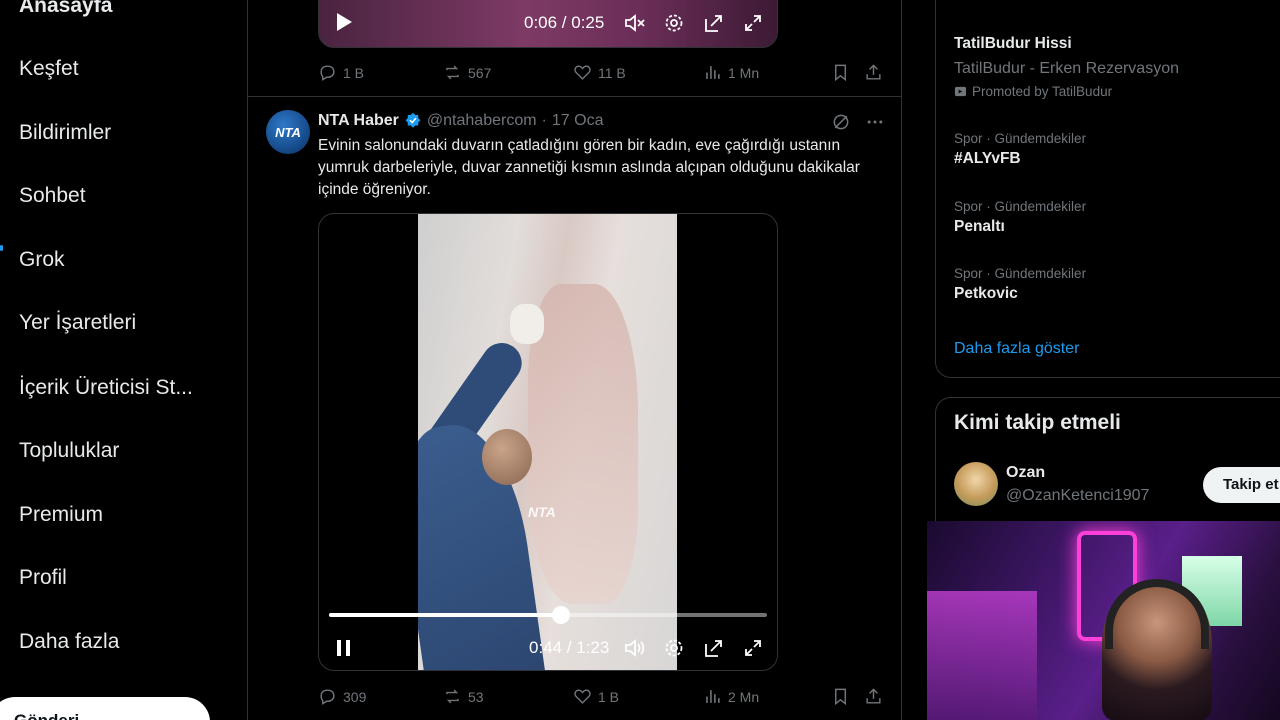 The image size is (1280, 720). Describe the element at coordinates (979, 226) in the screenshot. I see `trend-title: Penaltı` at that location.